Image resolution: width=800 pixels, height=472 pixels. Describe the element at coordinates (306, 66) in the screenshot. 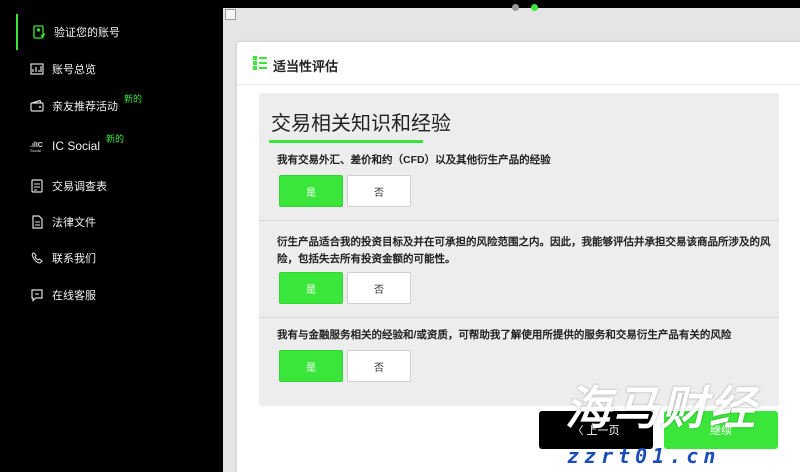

I see `card-title: 适当性评估` at that location.